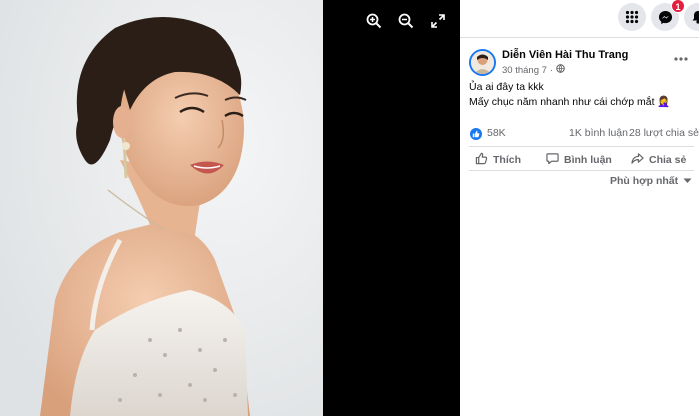  I want to click on share-button: Chia sẻ, so click(658, 160).